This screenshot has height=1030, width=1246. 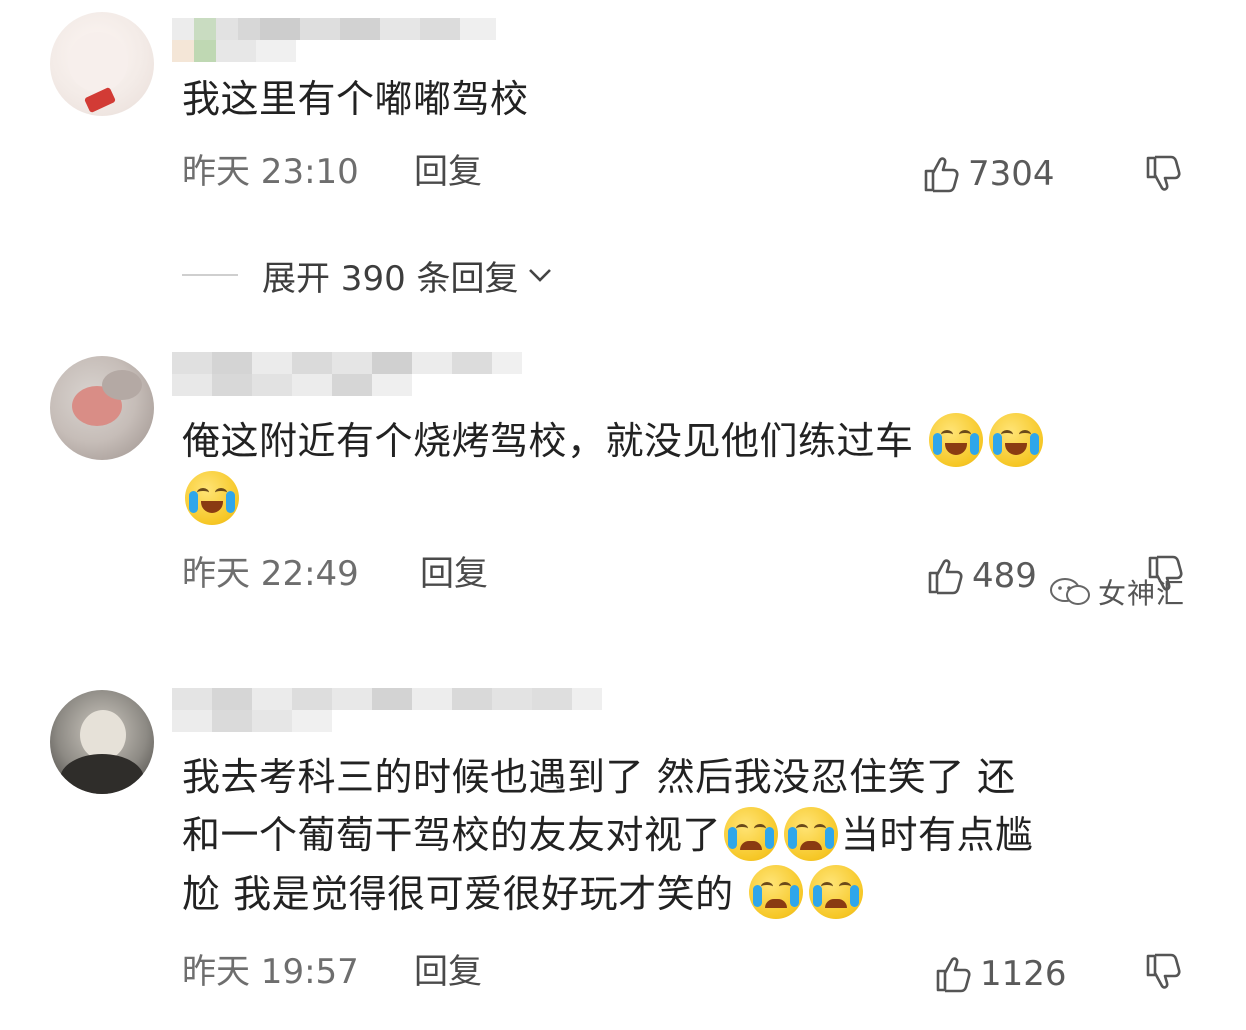 What do you see at coordinates (270, 972) in the screenshot?
I see `comment-time: 昨天 19:57` at bounding box center [270, 972].